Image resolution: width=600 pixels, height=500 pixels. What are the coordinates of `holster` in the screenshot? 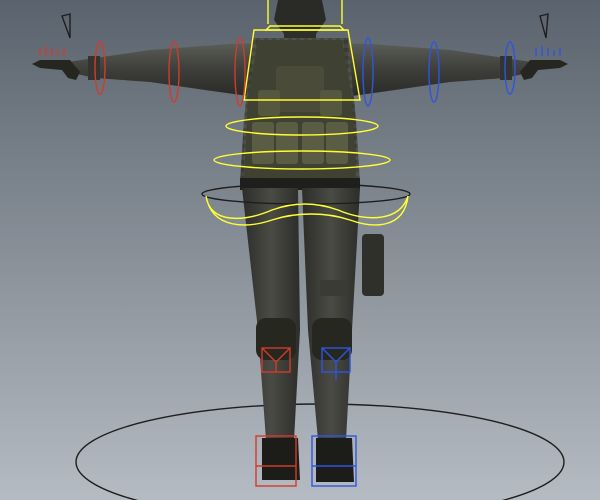 It's located at (373, 265).